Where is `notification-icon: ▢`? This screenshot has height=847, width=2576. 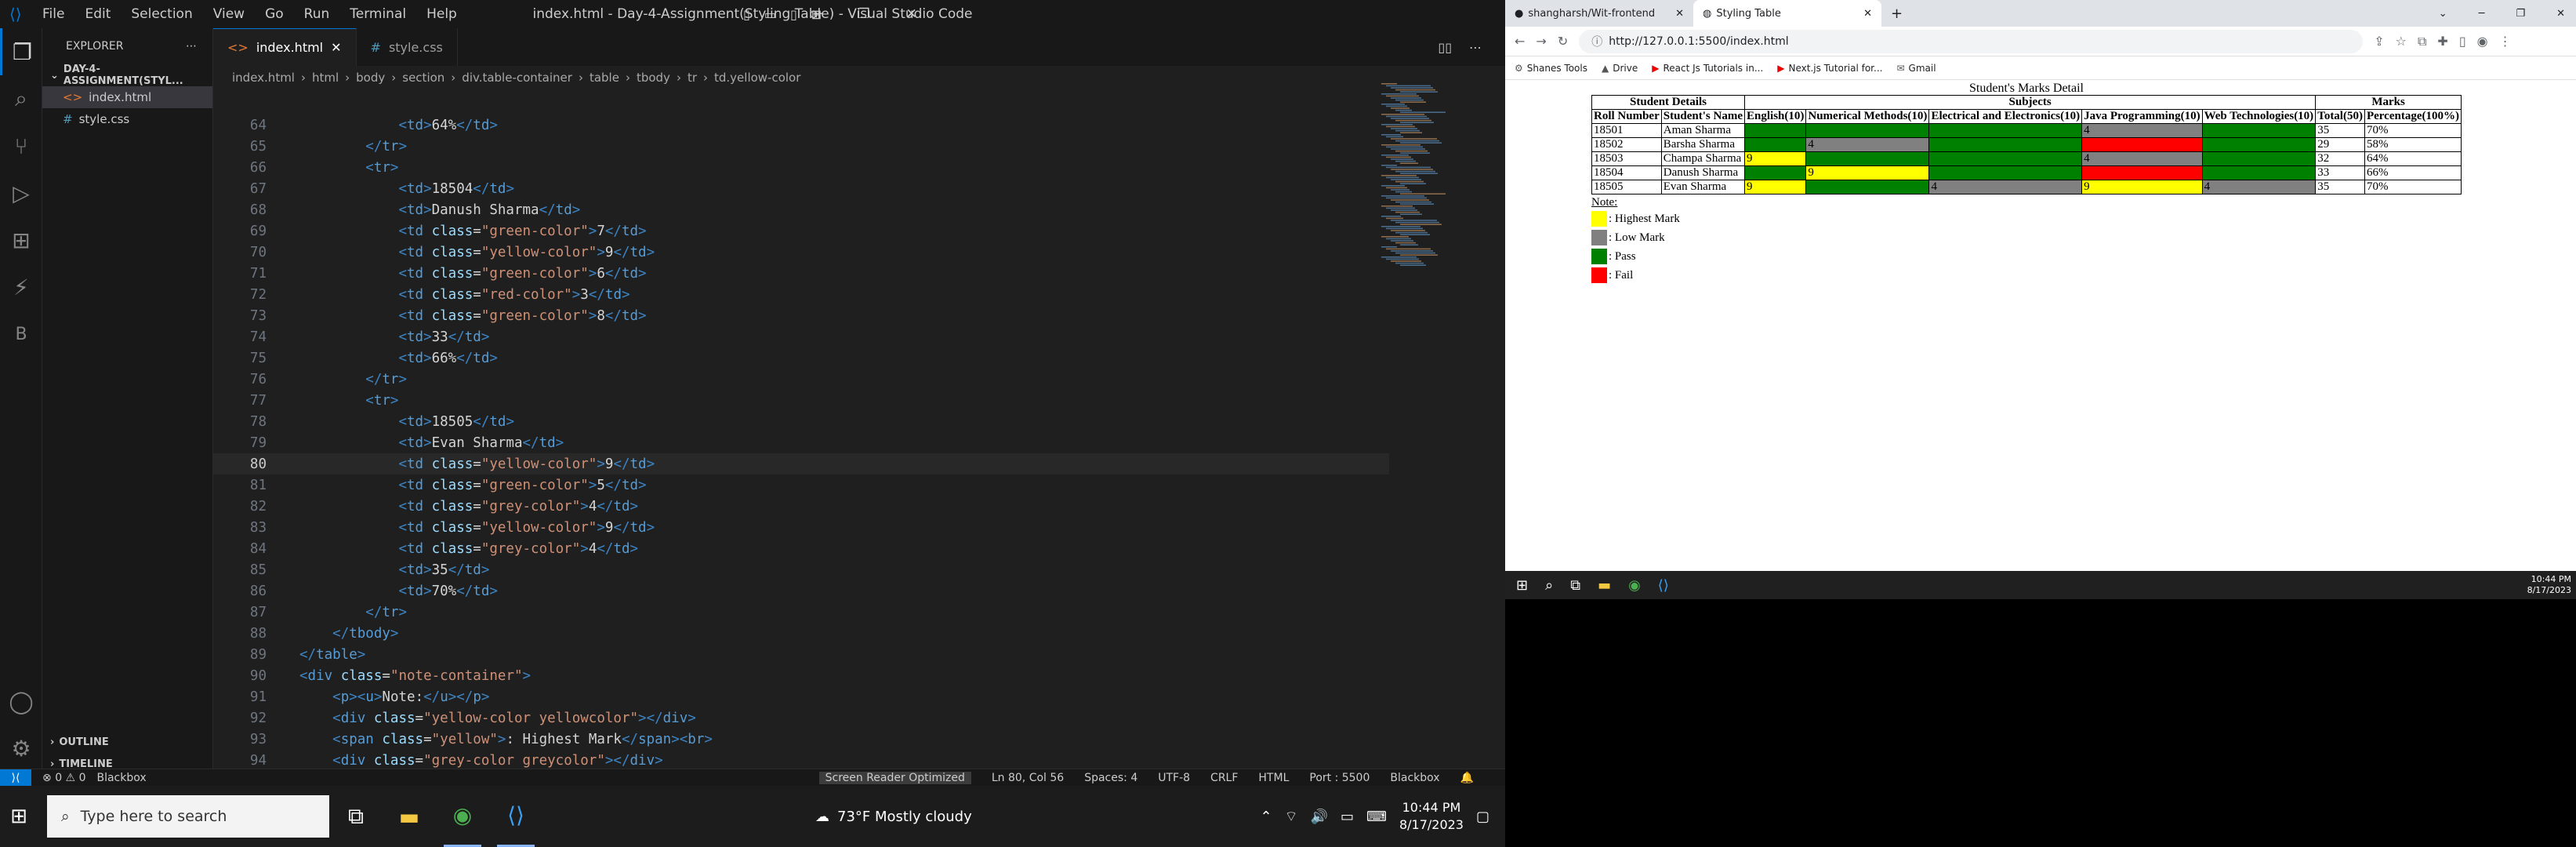
notification-icon: ▢ is located at coordinates (1483, 817).